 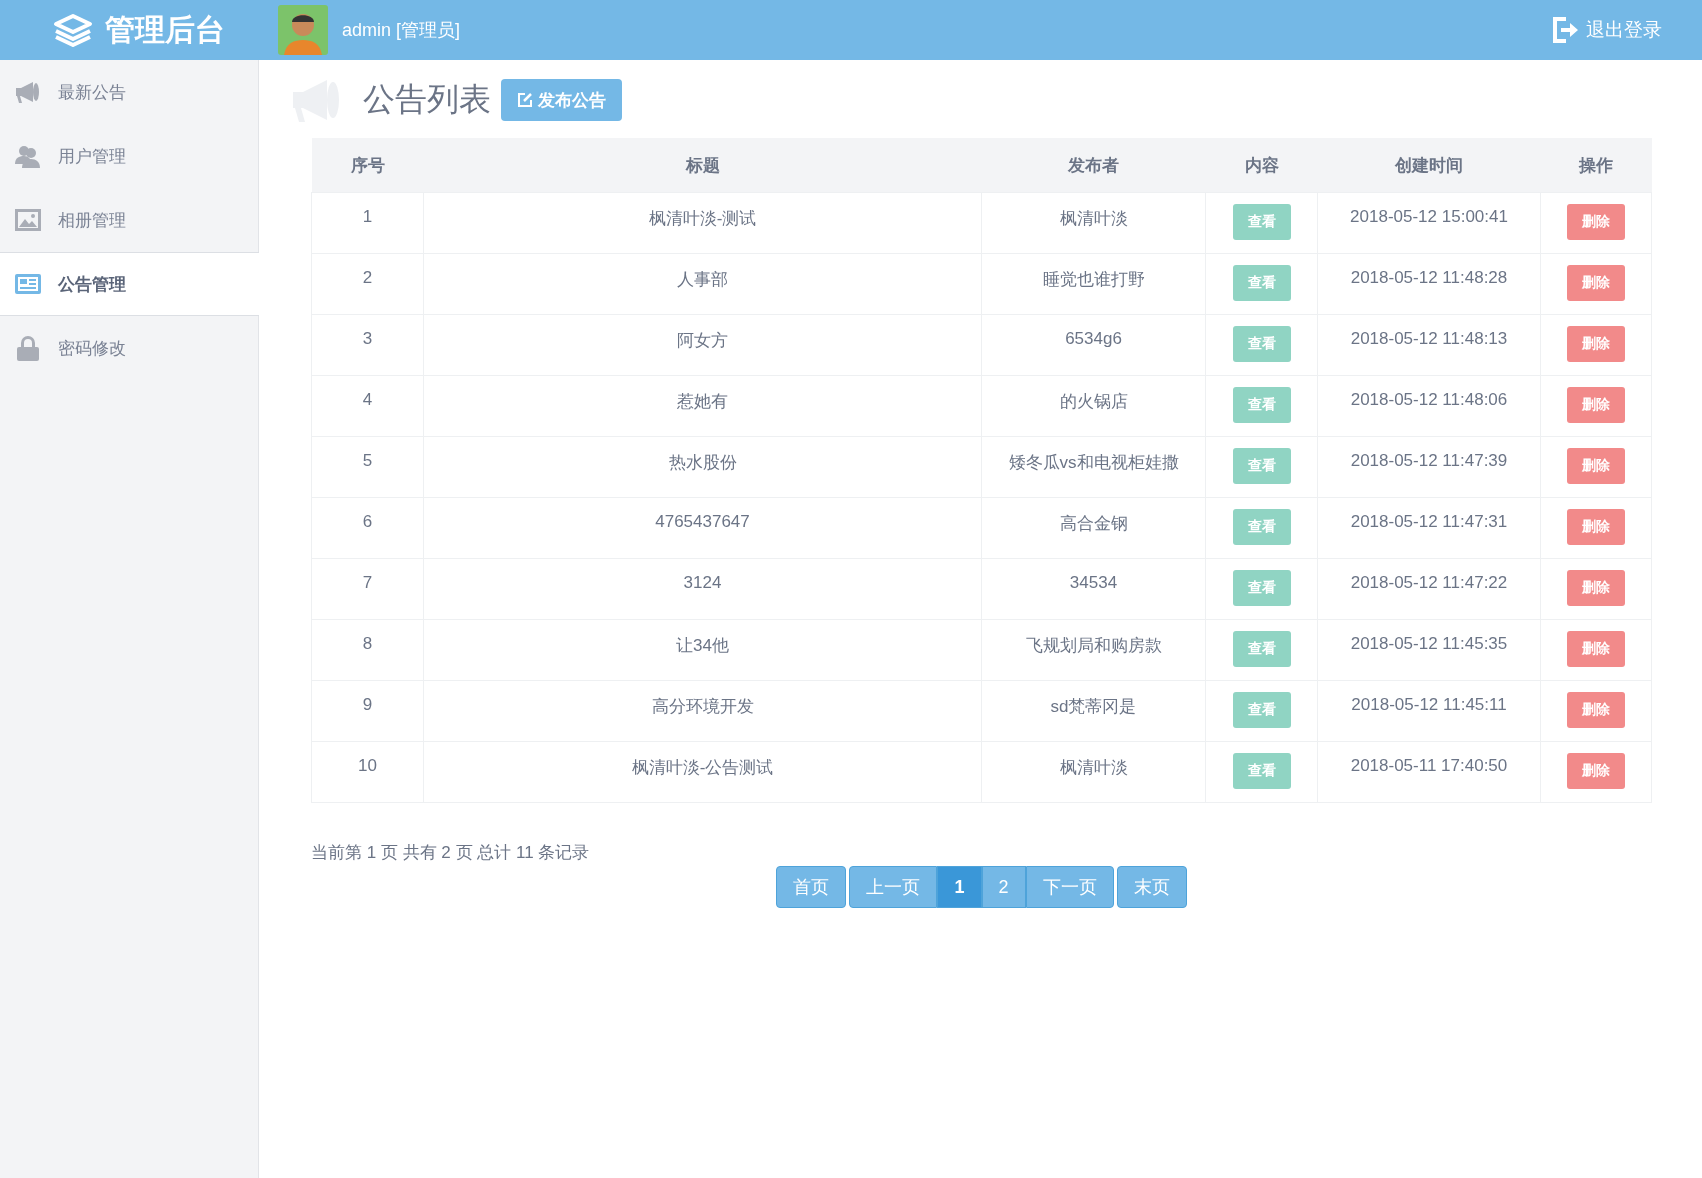 What do you see at coordinates (303, 30) in the screenshot?
I see `avatar-icon` at bounding box center [303, 30].